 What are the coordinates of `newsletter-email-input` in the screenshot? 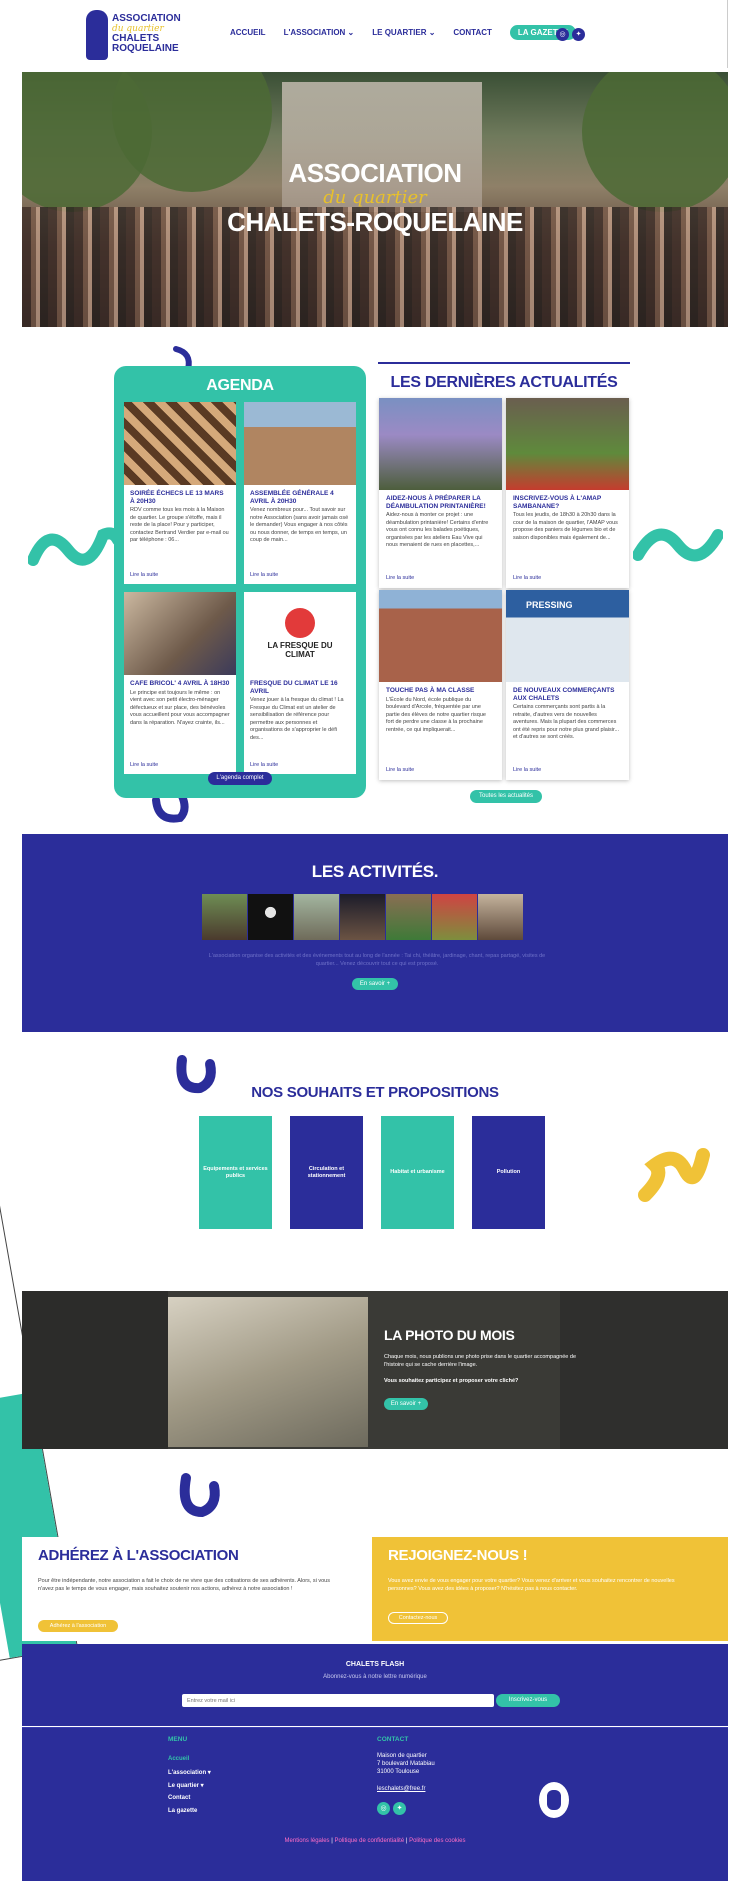 It's located at (338, 1700).